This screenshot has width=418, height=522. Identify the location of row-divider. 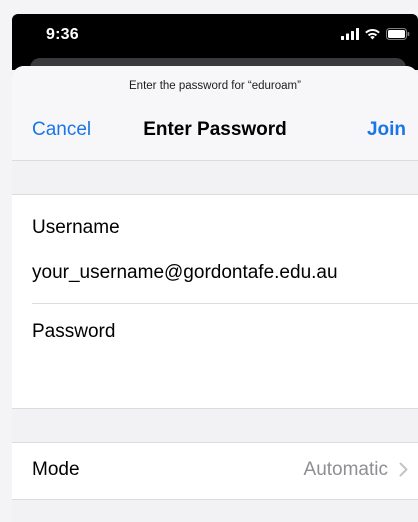
(225, 303).